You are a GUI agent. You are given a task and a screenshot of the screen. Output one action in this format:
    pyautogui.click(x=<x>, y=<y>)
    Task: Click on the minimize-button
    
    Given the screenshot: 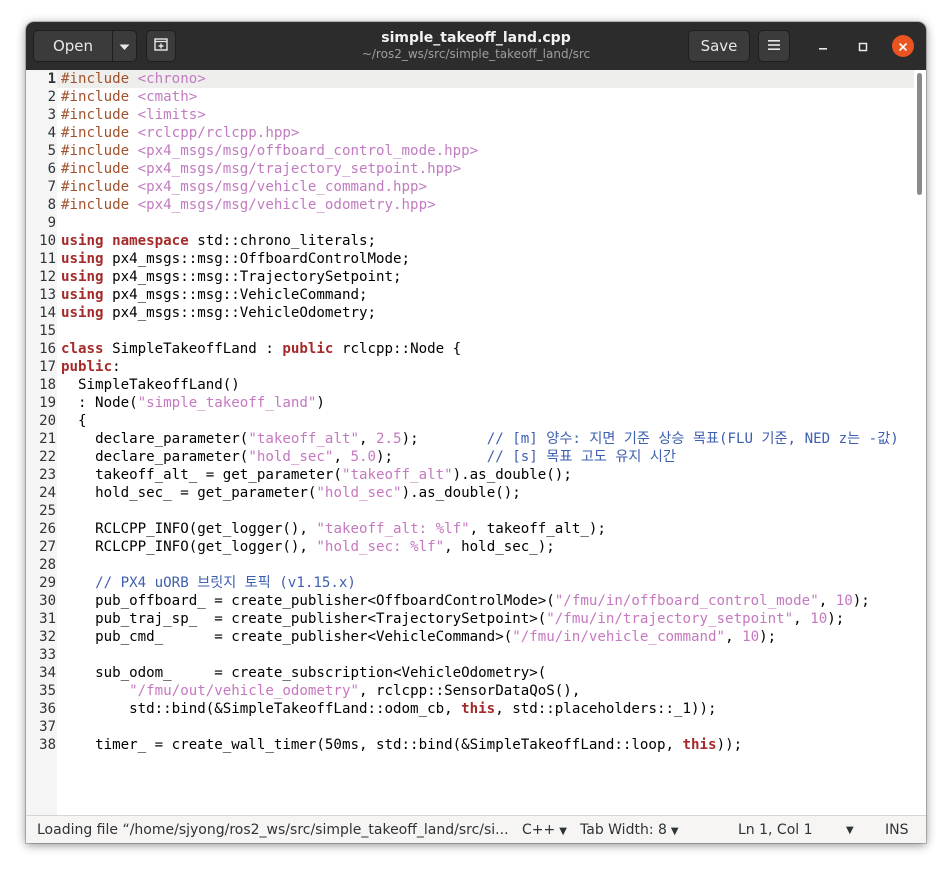 What is the action you would take?
    pyautogui.click(x=823, y=46)
    